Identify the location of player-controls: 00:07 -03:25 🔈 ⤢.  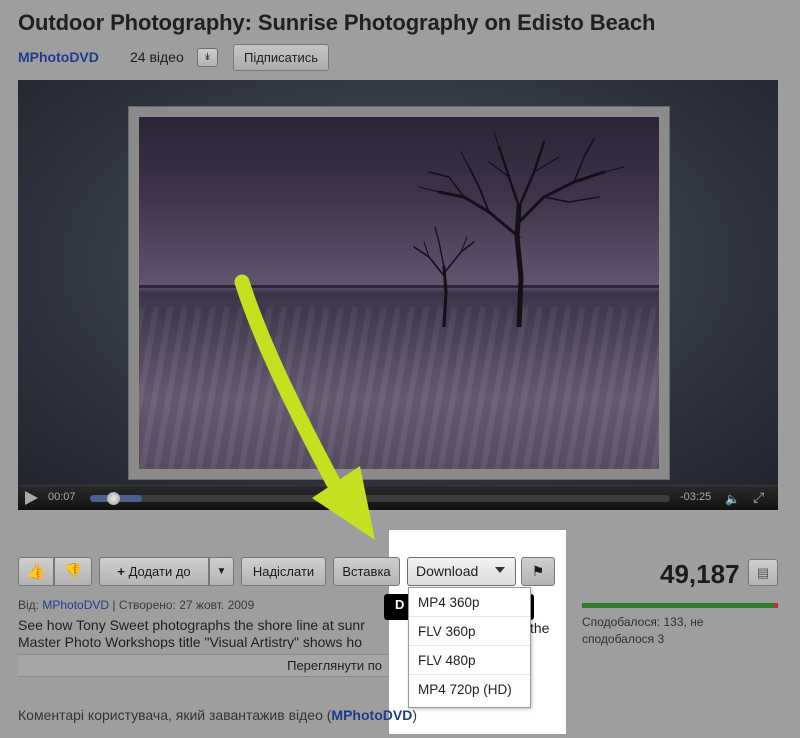
(398, 497).